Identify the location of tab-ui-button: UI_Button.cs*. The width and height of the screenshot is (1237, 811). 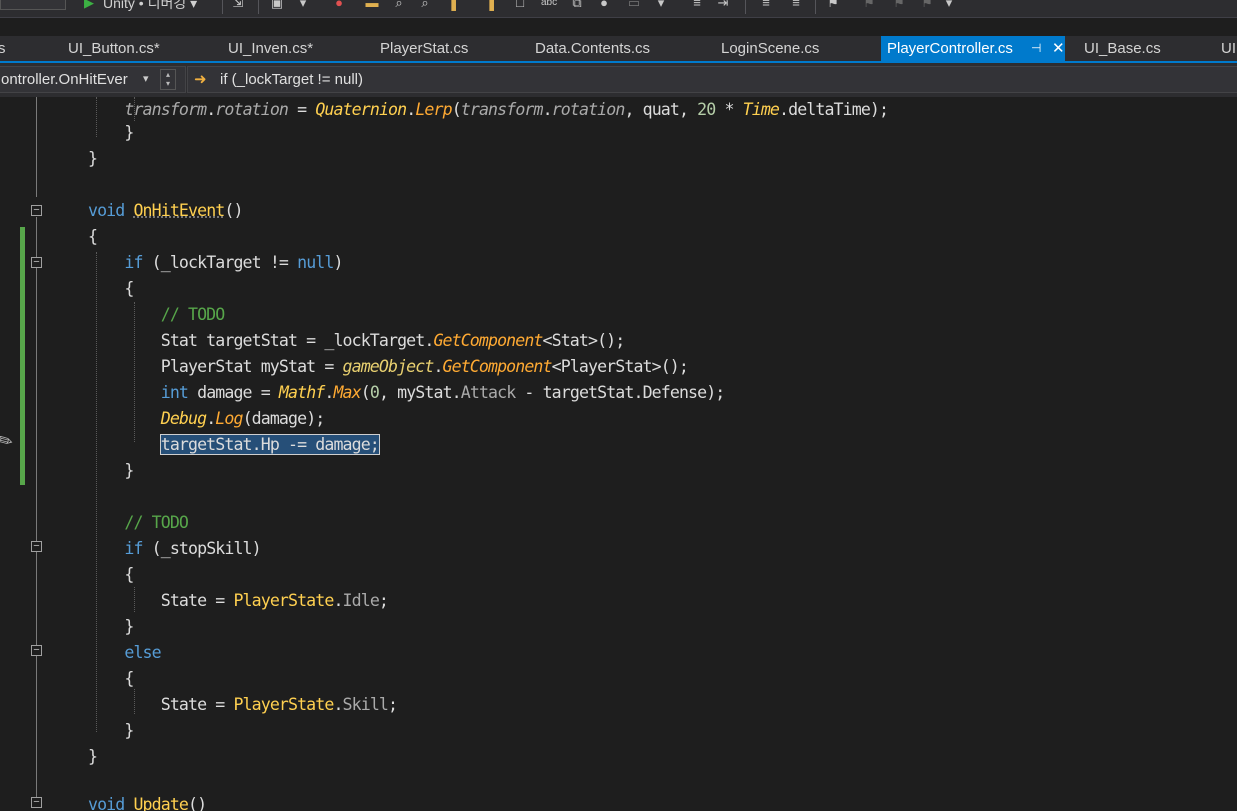
(114, 48).